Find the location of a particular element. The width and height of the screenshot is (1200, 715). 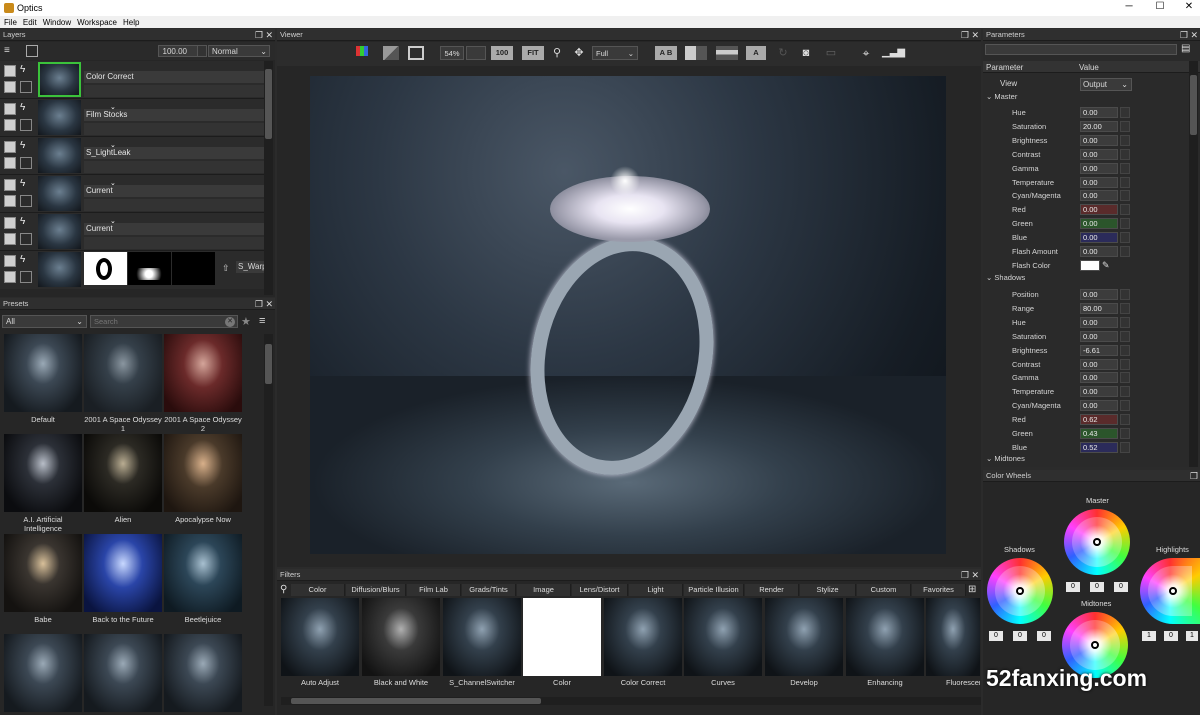

add-layer-icon: ≡ is located at coordinates (10, 51).